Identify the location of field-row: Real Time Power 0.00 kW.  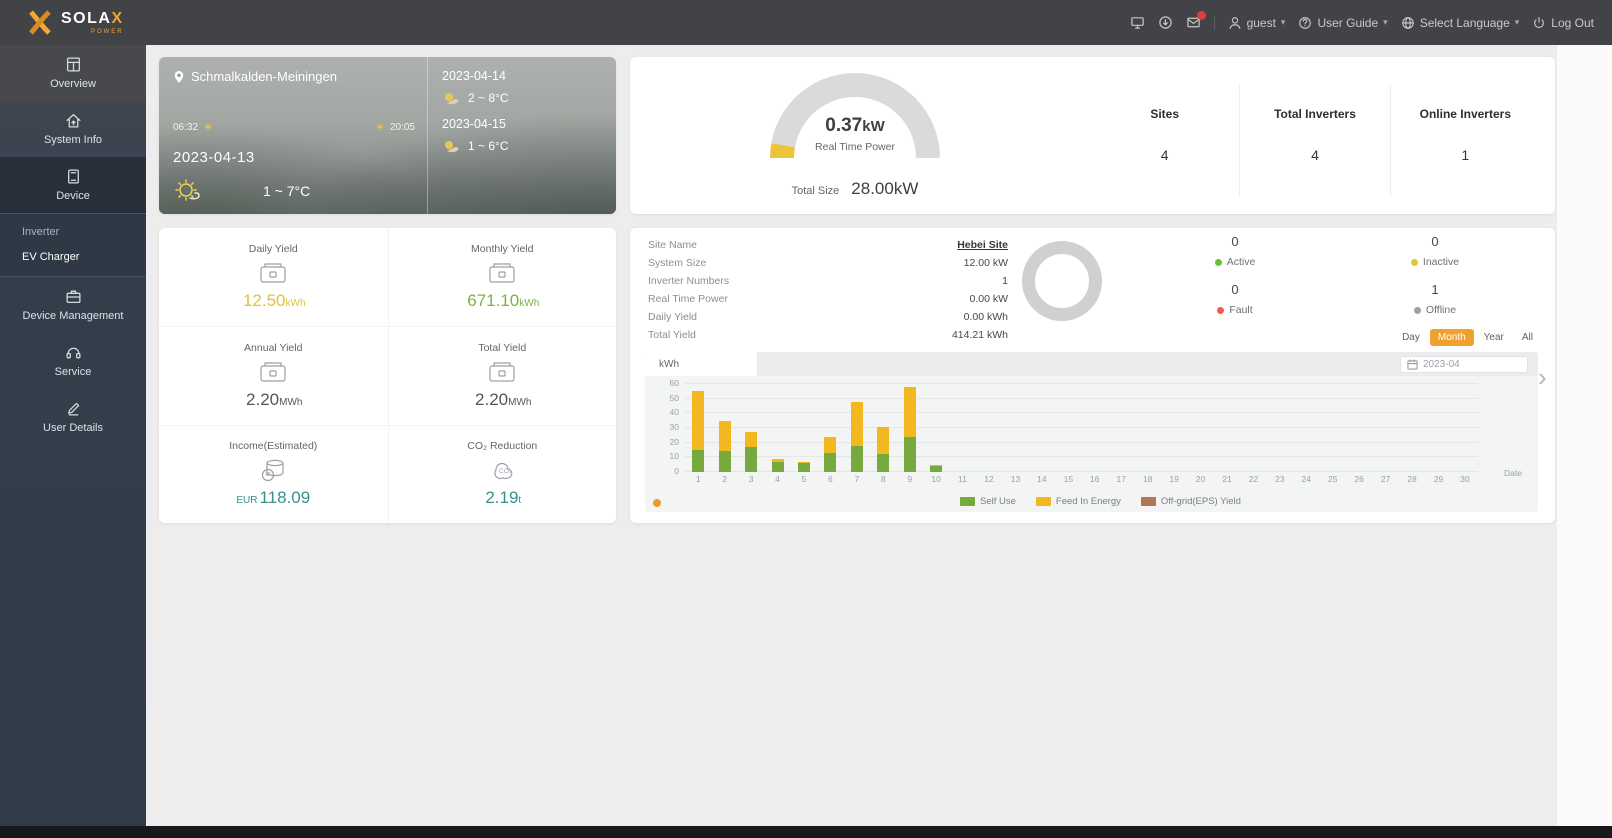
(828, 299).